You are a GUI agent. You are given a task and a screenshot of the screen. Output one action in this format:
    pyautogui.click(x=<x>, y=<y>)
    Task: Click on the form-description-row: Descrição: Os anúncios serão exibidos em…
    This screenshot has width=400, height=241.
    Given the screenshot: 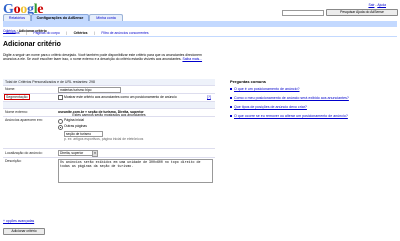 What is the action you would take?
    pyautogui.click(x=109, y=174)
    